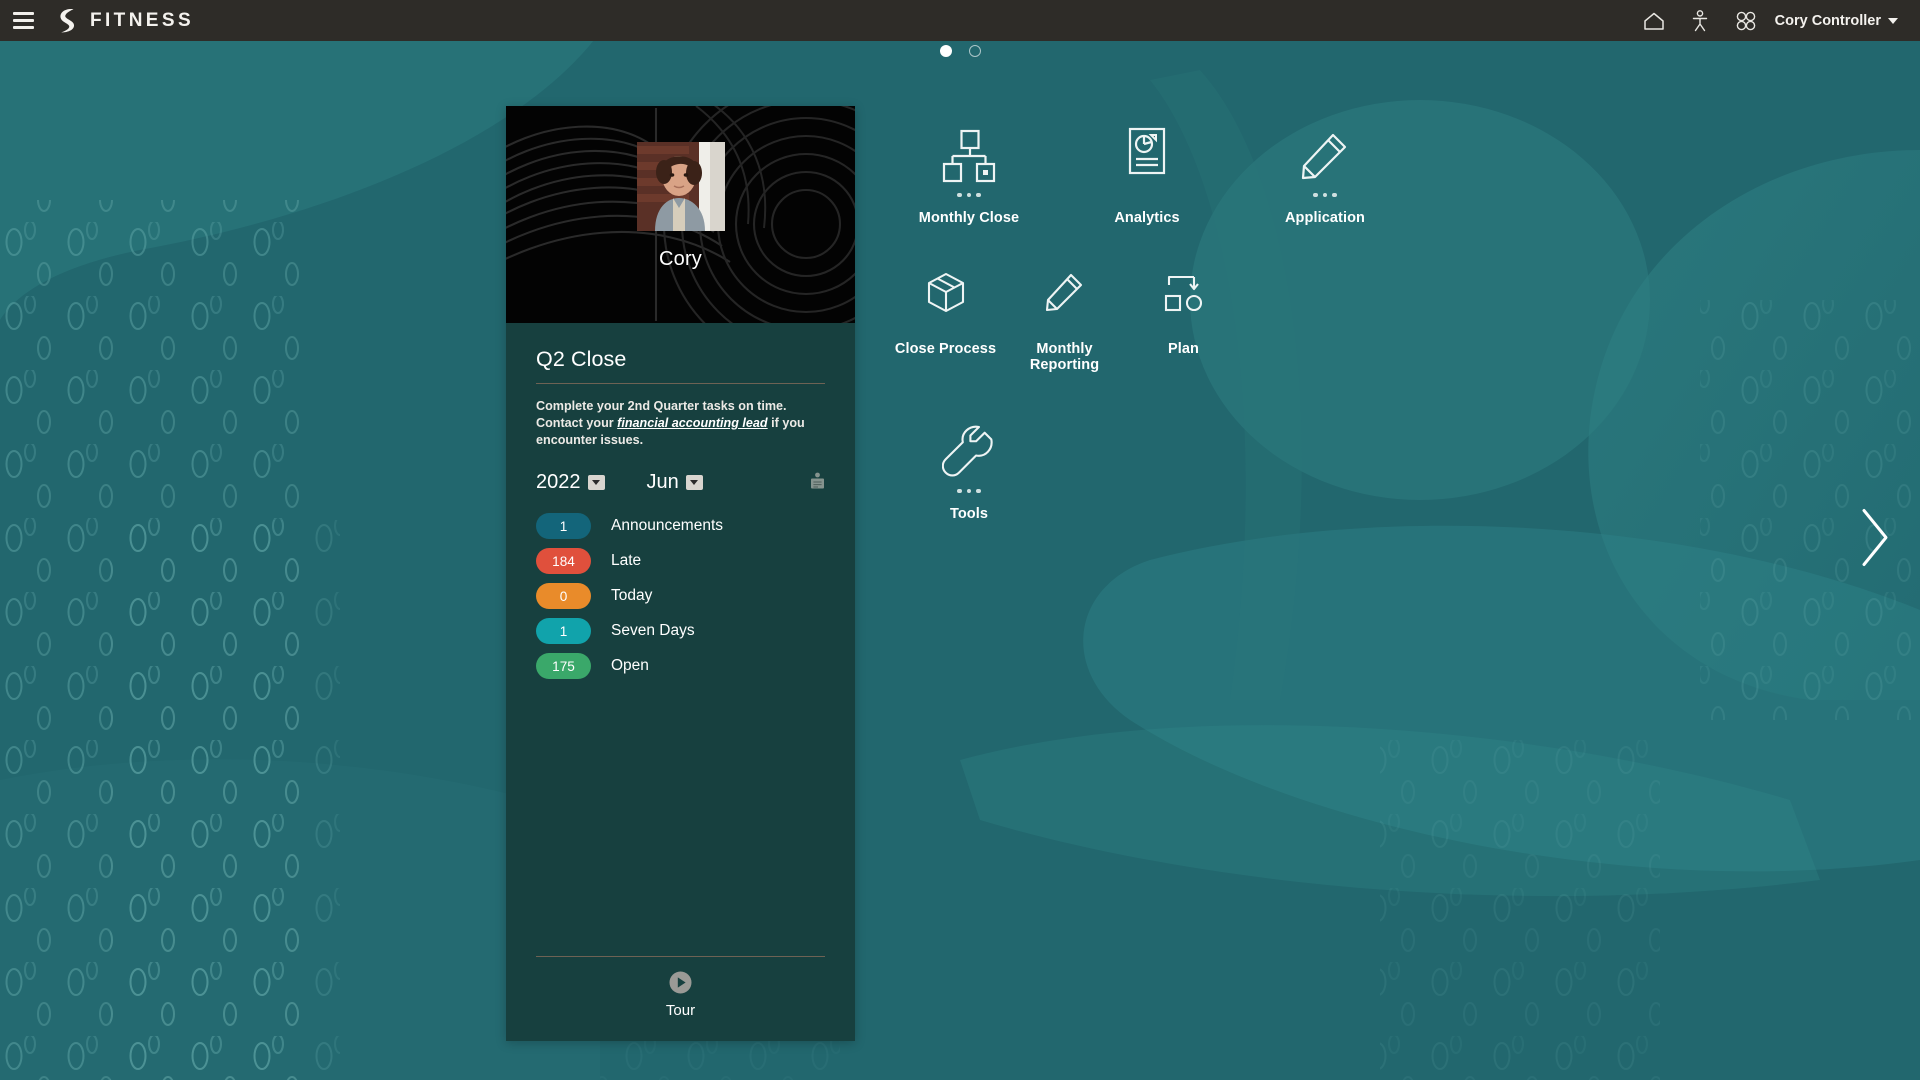 The height and width of the screenshot is (1080, 1920). I want to click on avatar-photo, so click(680, 186).